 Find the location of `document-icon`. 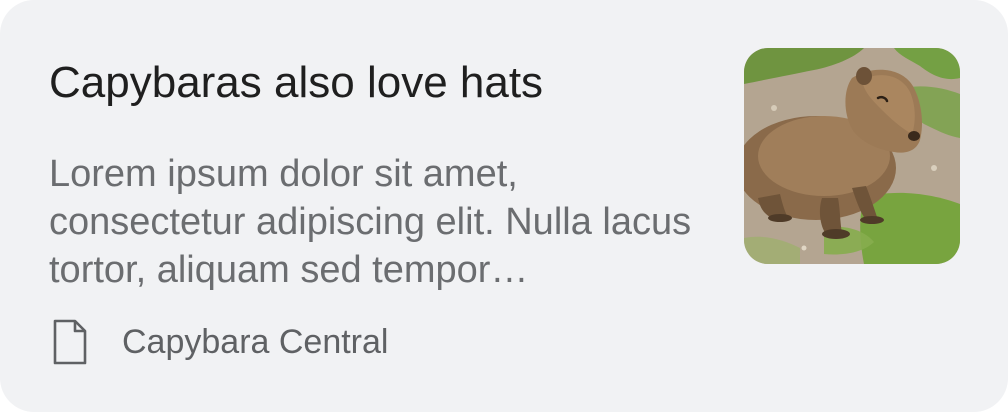

document-icon is located at coordinates (70, 342).